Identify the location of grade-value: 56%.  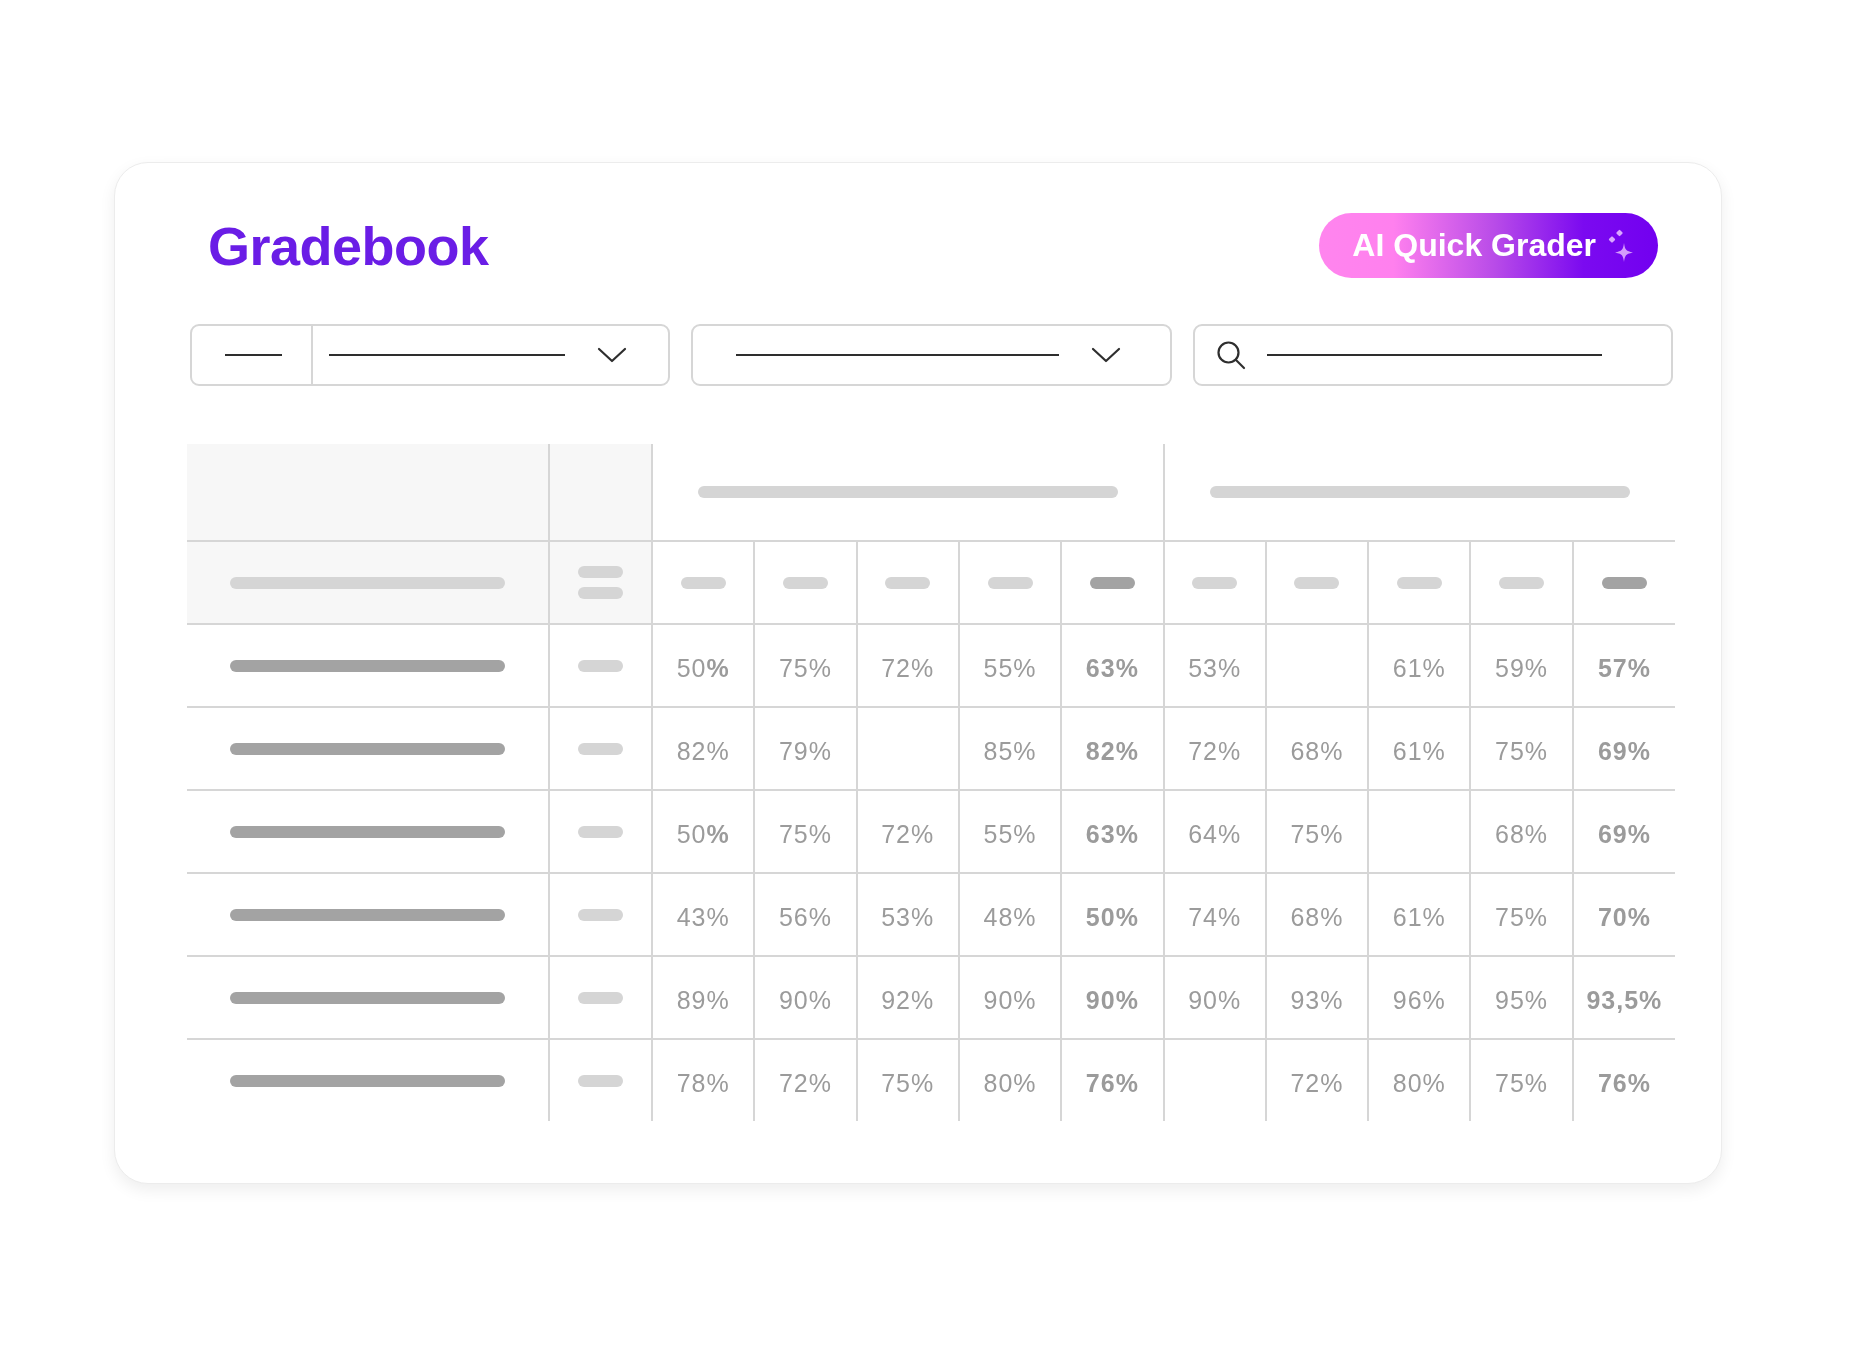
(805, 917).